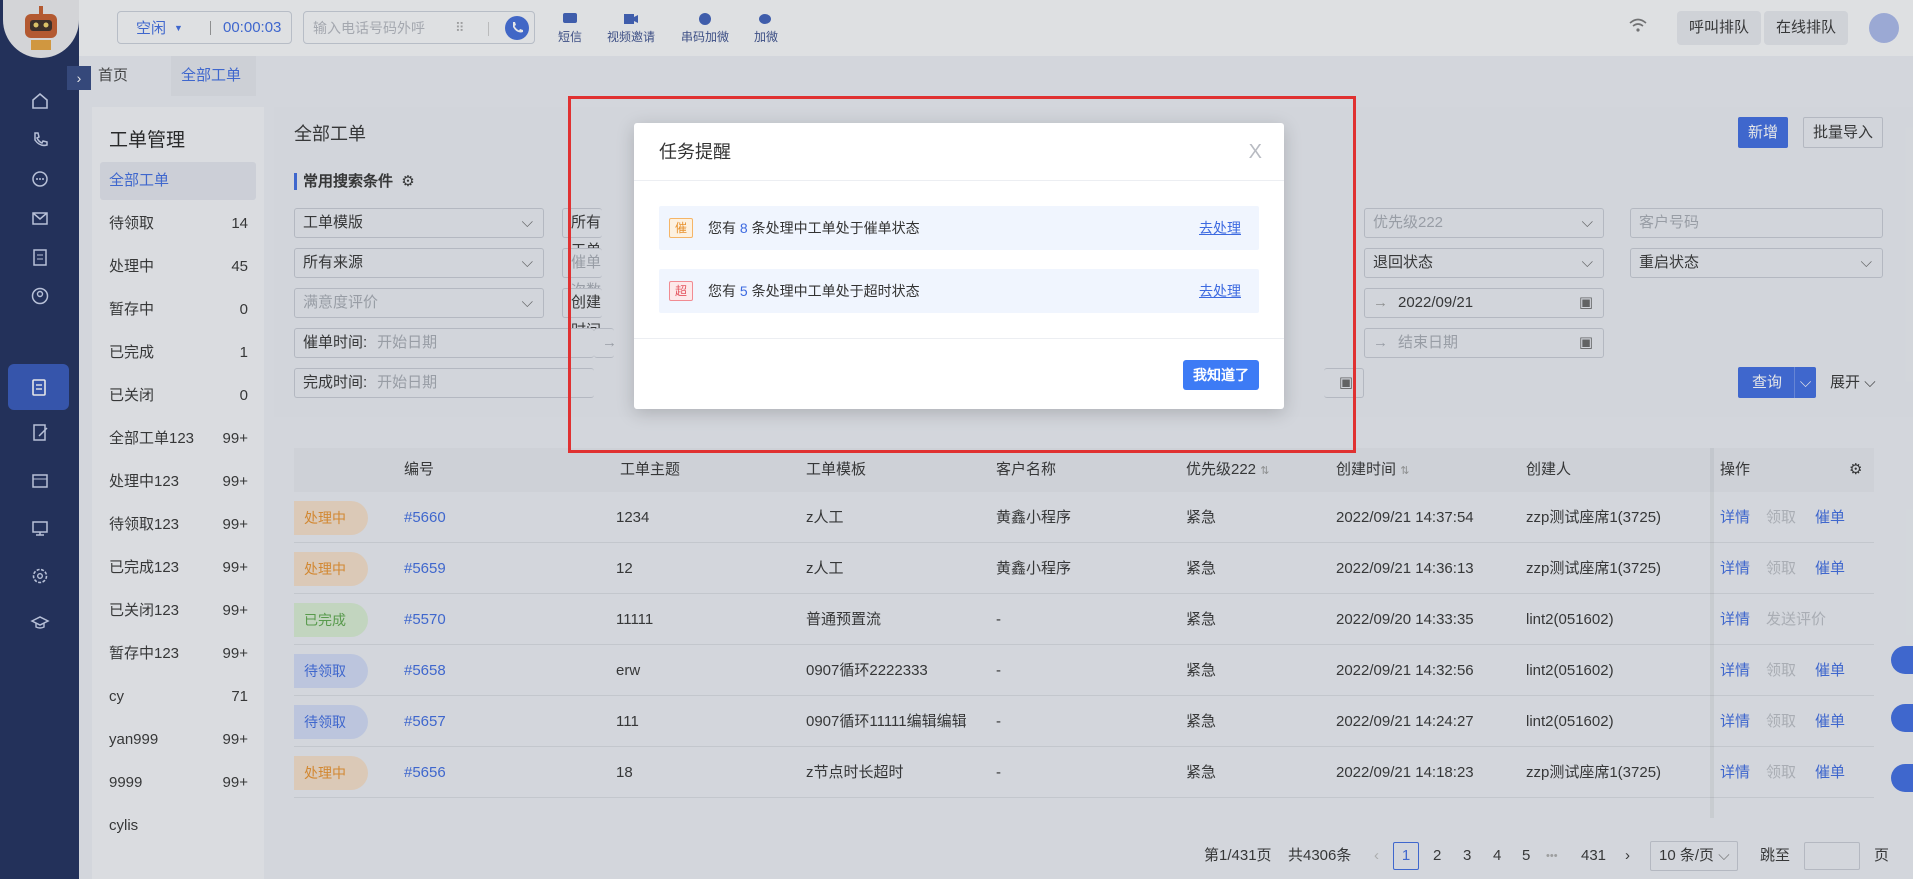 The image size is (1913, 879). What do you see at coordinates (743, 228) in the screenshot?
I see `urge-count: 8` at bounding box center [743, 228].